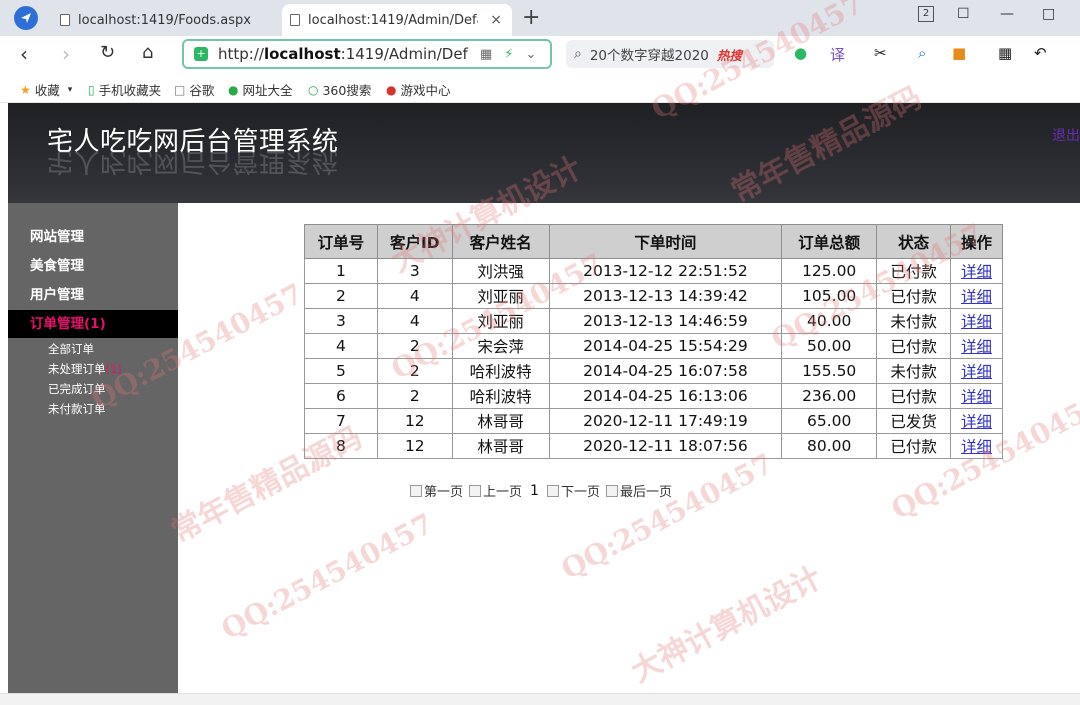  Describe the element at coordinates (1005, 53) in the screenshot. I see `apps-grid-icon: ▦` at that location.